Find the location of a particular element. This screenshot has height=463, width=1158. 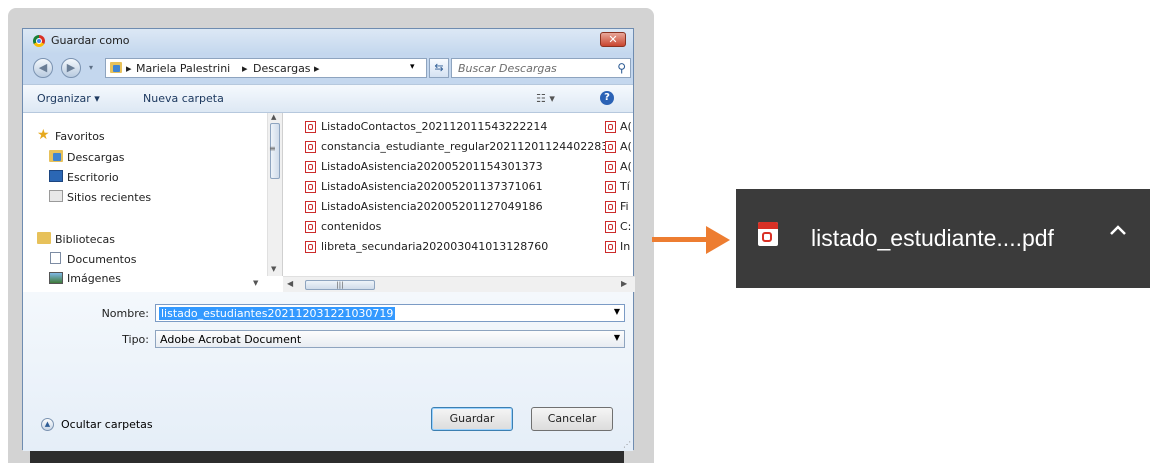

chevron-down-icon: ▾ is located at coordinates (412, 67).